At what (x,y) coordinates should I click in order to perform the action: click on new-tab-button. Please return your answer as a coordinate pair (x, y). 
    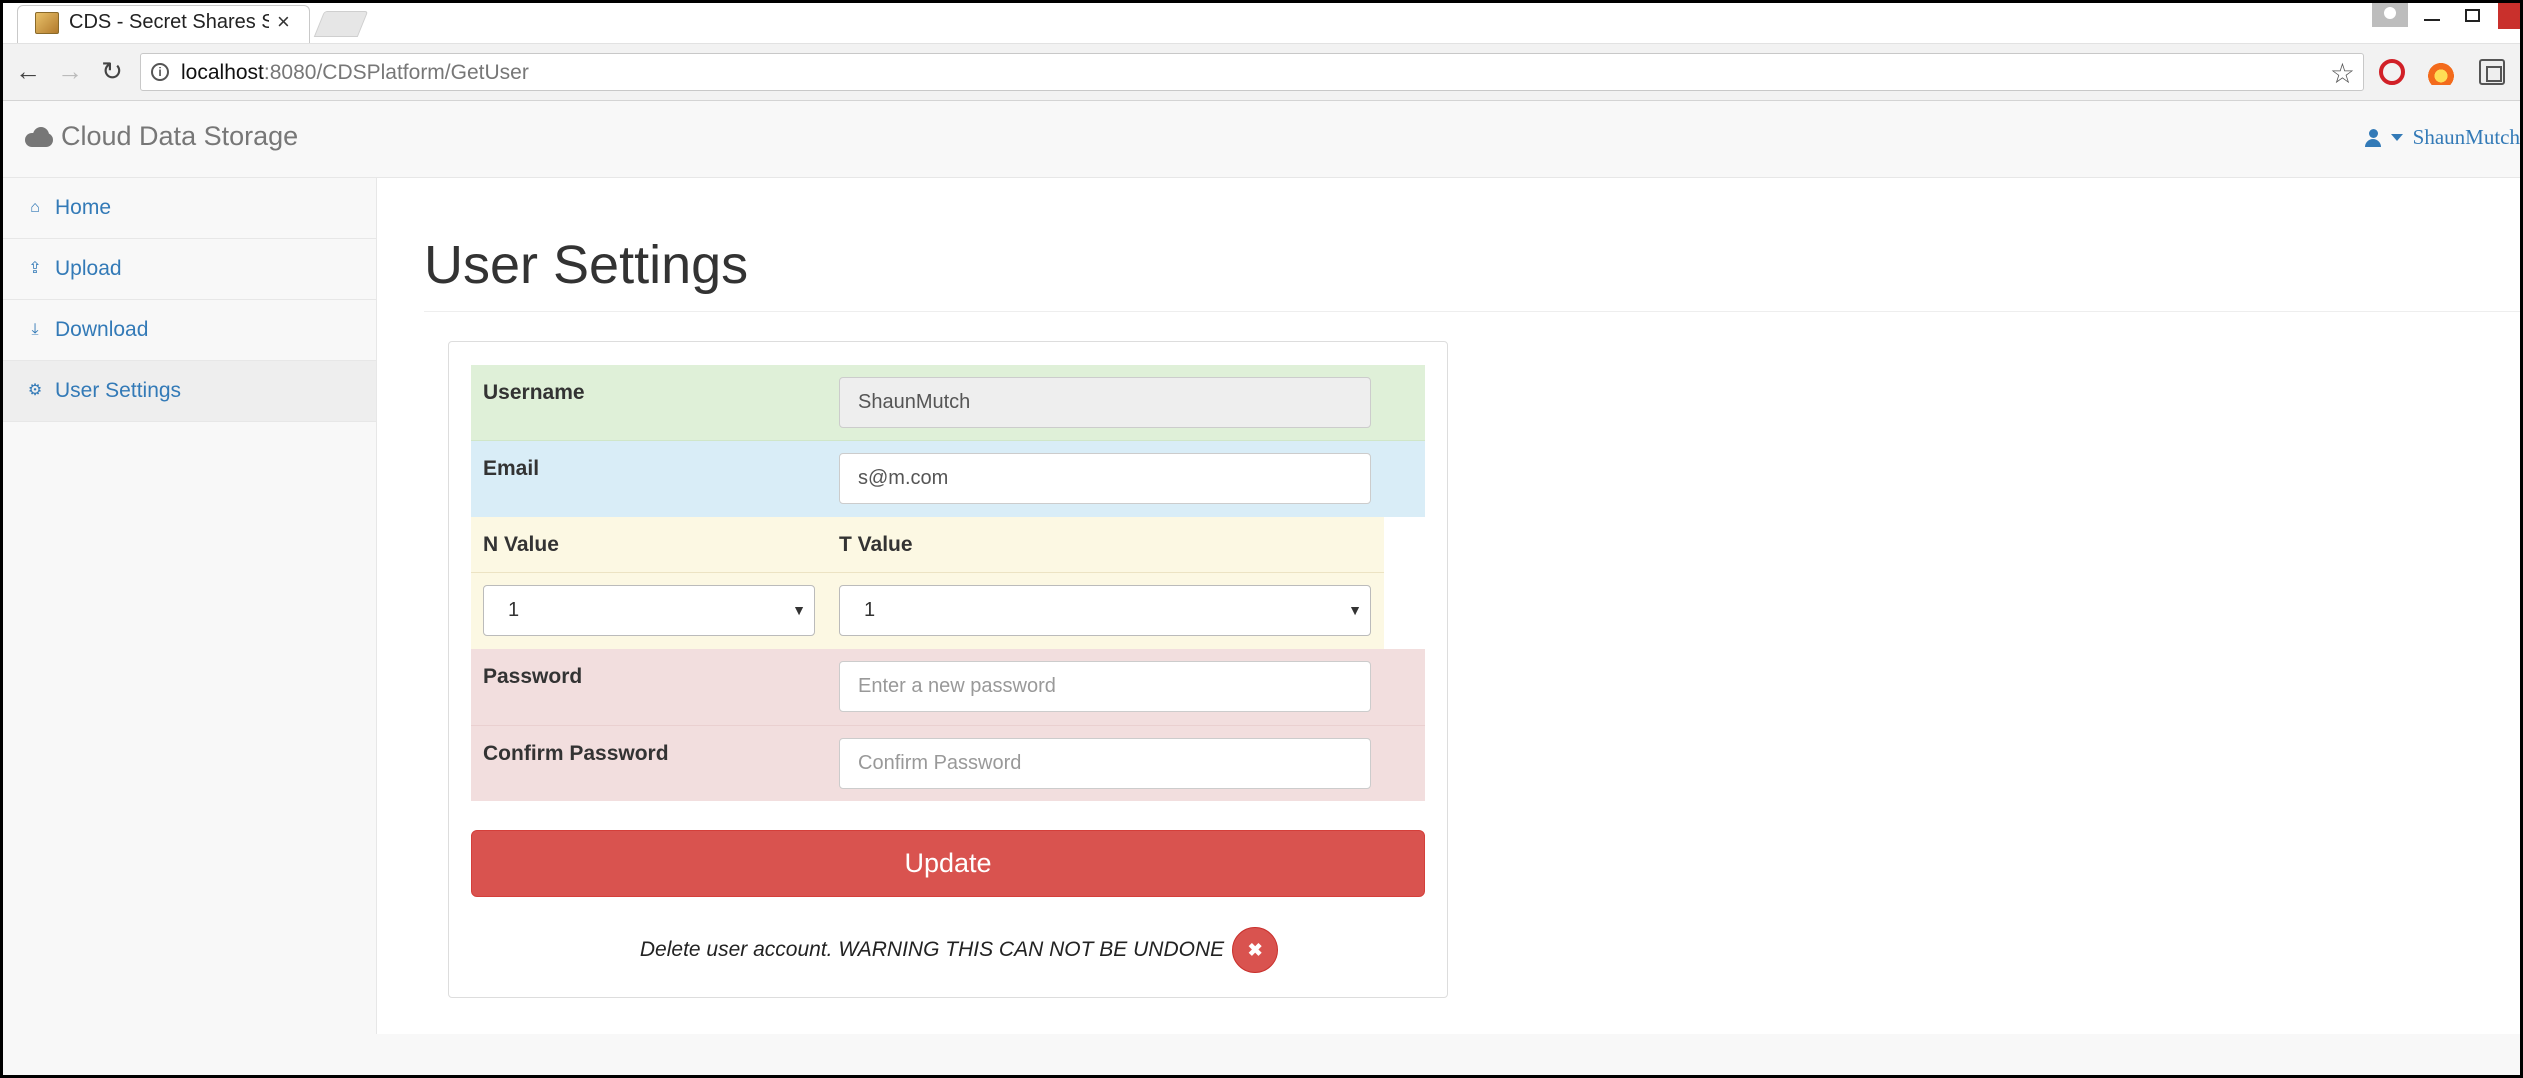
    Looking at the image, I should click on (341, 24).